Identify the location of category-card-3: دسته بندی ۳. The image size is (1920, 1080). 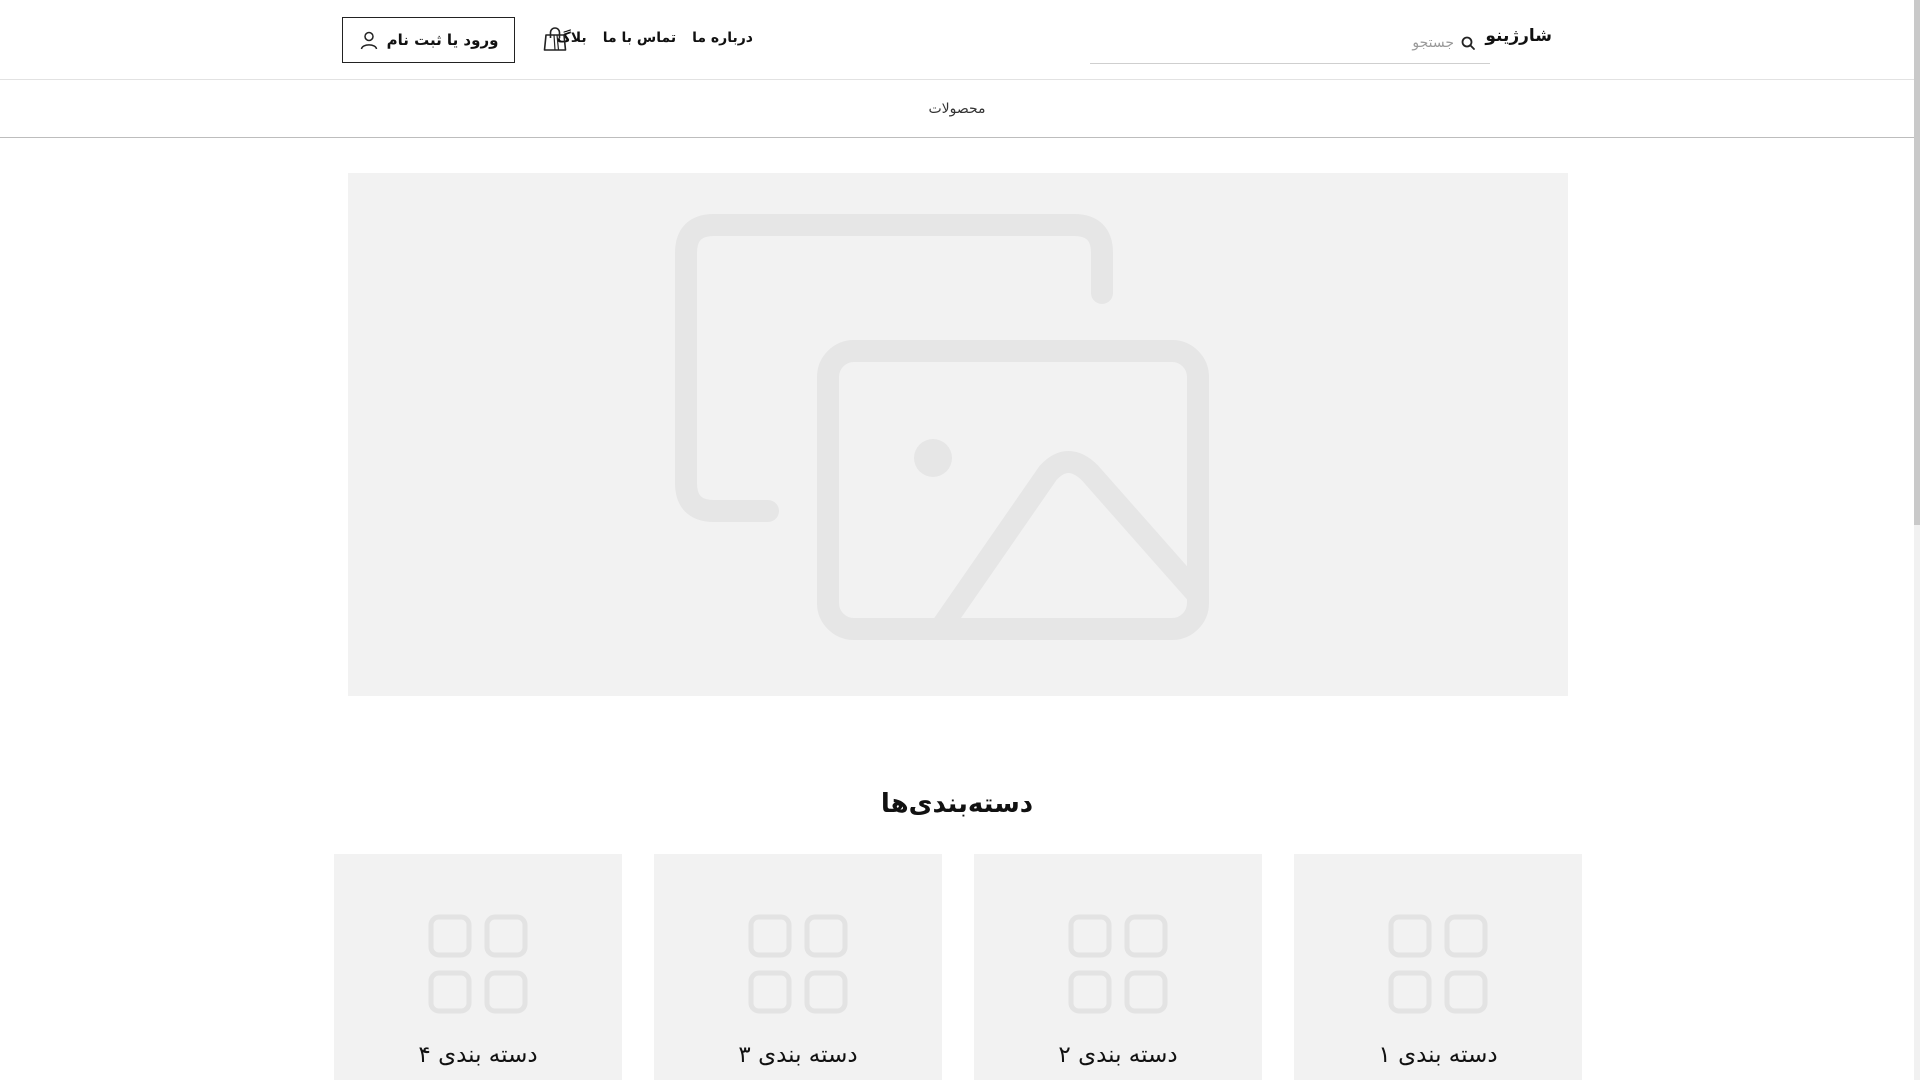
(798, 967).